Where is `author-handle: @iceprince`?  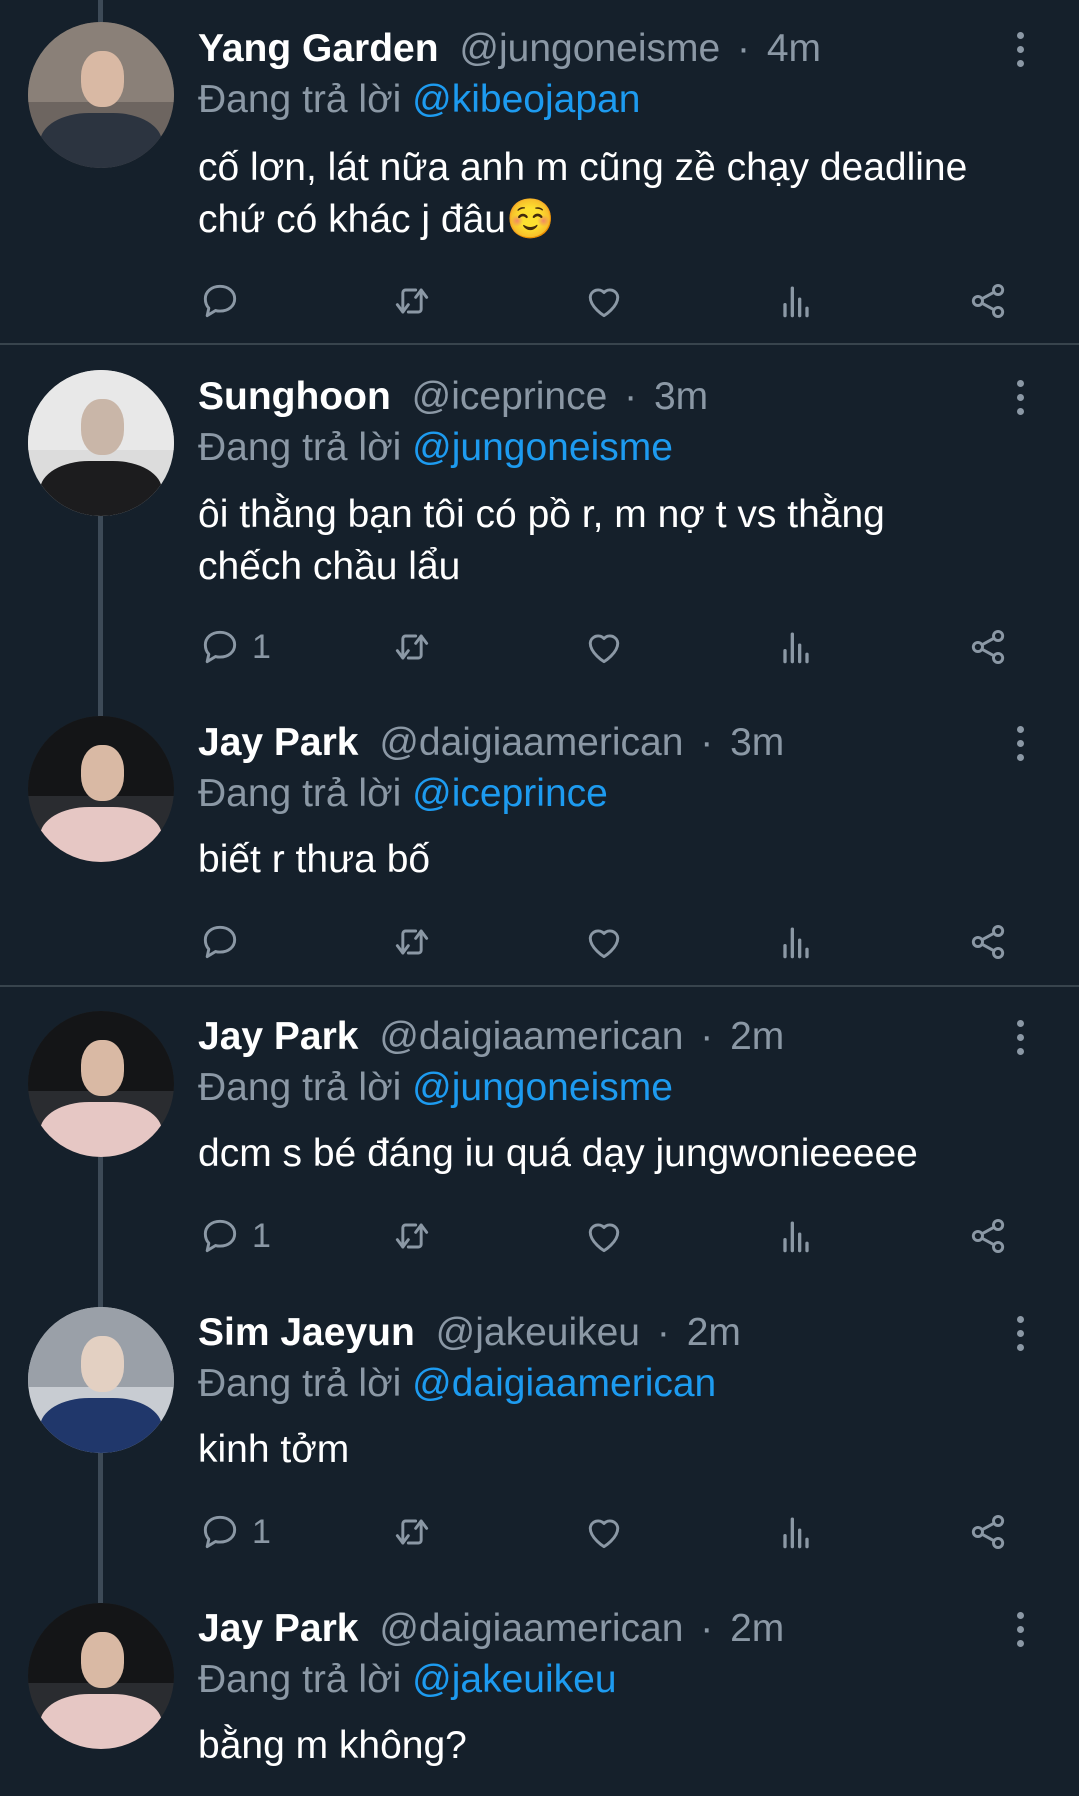
author-handle: @iceprince is located at coordinates (510, 396).